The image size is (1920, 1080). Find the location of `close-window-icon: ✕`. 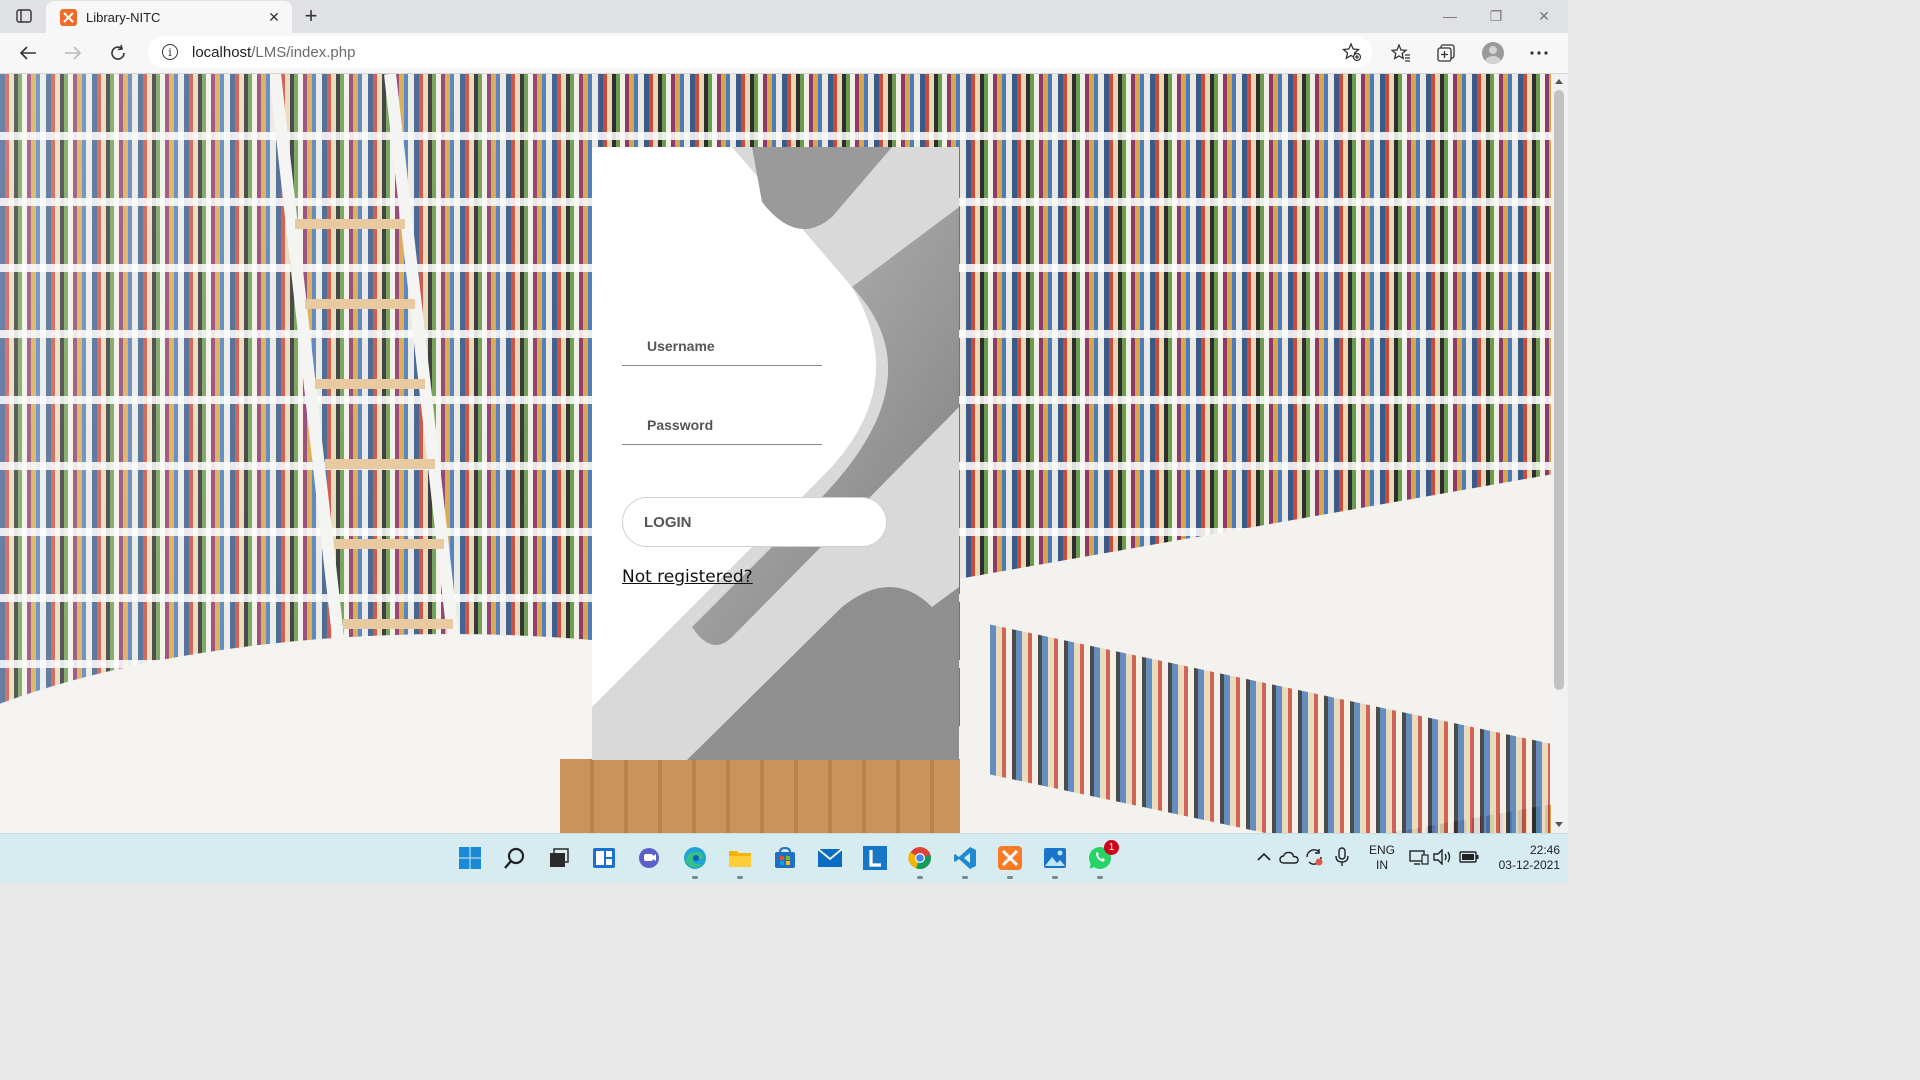

close-window-icon: ✕ is located at coordinates (1544, 16).